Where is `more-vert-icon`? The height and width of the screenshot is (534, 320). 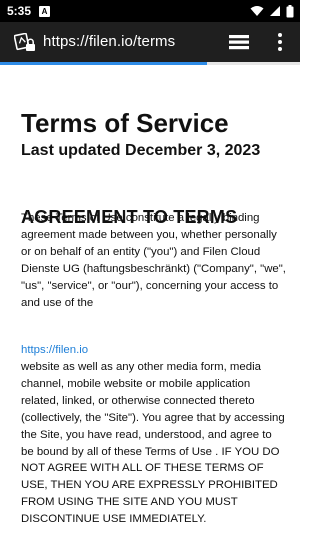 more-vert-icon is located at coordinates (280, 42).